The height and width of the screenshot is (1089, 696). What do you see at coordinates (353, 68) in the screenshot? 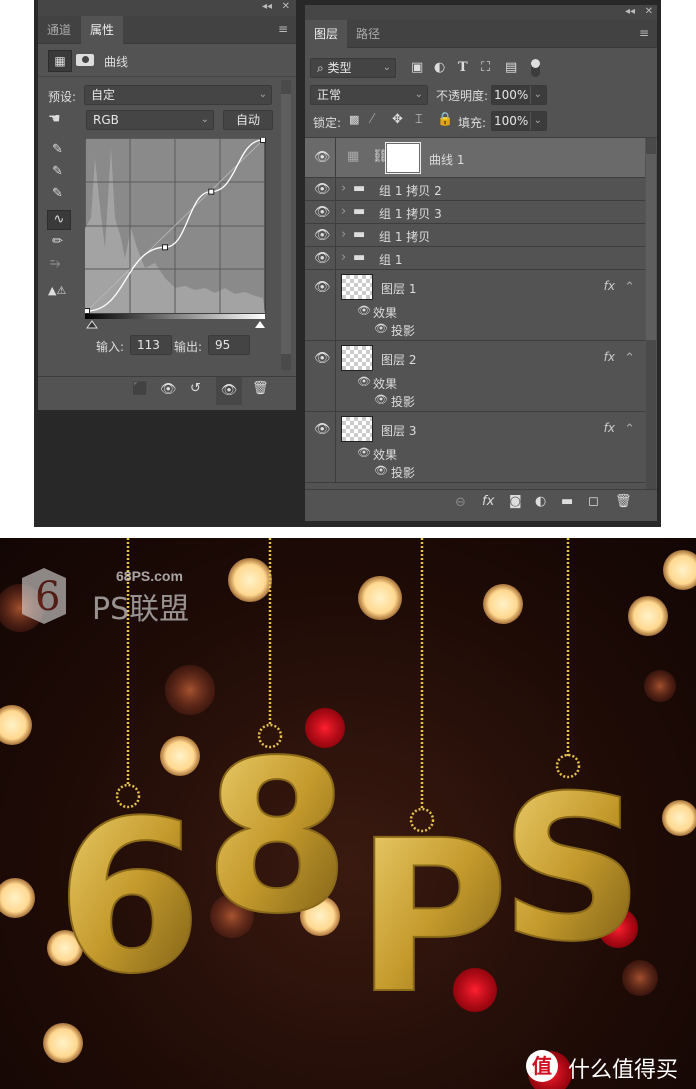
I see `filter-type-select: ⌕ 类型 ⌄` at bounding box center [353, 68].